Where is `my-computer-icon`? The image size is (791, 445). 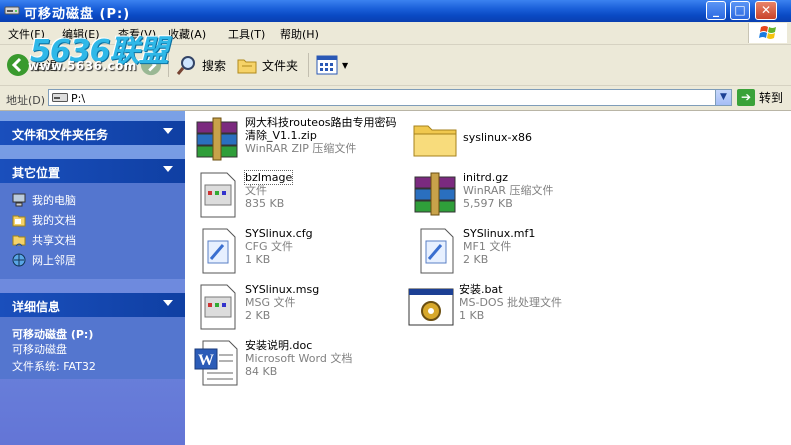 my-computer-icon is located at coordinates (19, 200).